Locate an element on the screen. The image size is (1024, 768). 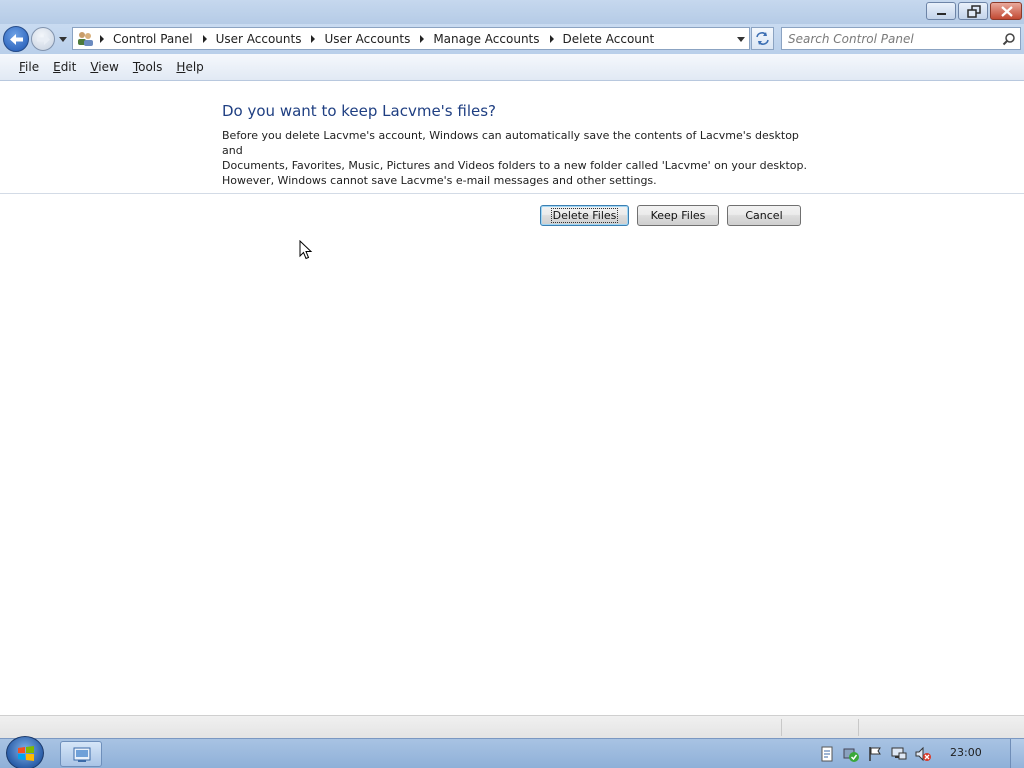
control-panel-icon is located at coordinates (82, 754).